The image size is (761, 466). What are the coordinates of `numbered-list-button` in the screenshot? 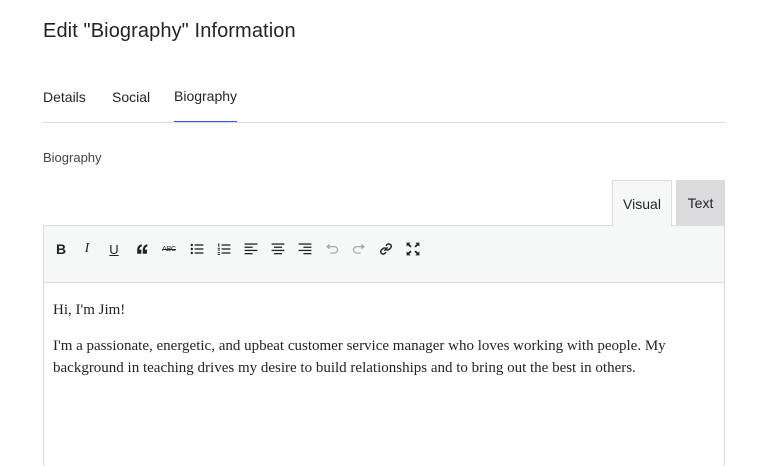 It's located at (224, 249).